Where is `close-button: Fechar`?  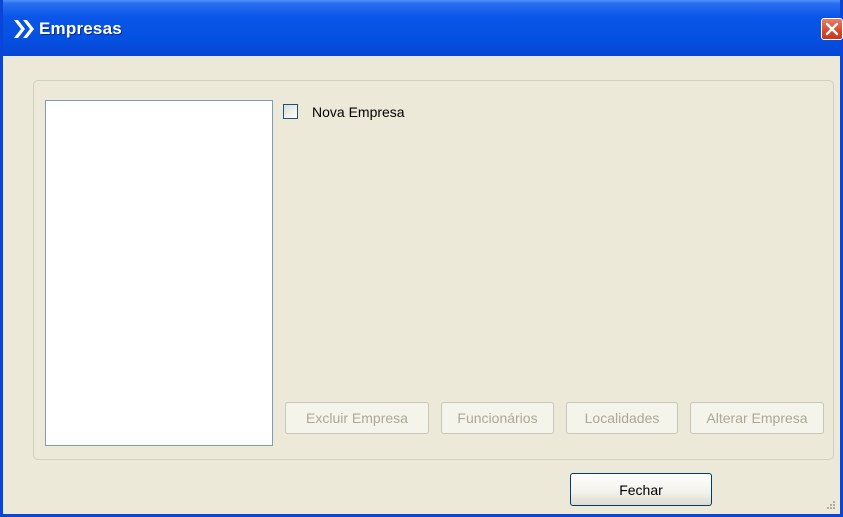
close-button: Fechar is located at coordinates (641, 489).